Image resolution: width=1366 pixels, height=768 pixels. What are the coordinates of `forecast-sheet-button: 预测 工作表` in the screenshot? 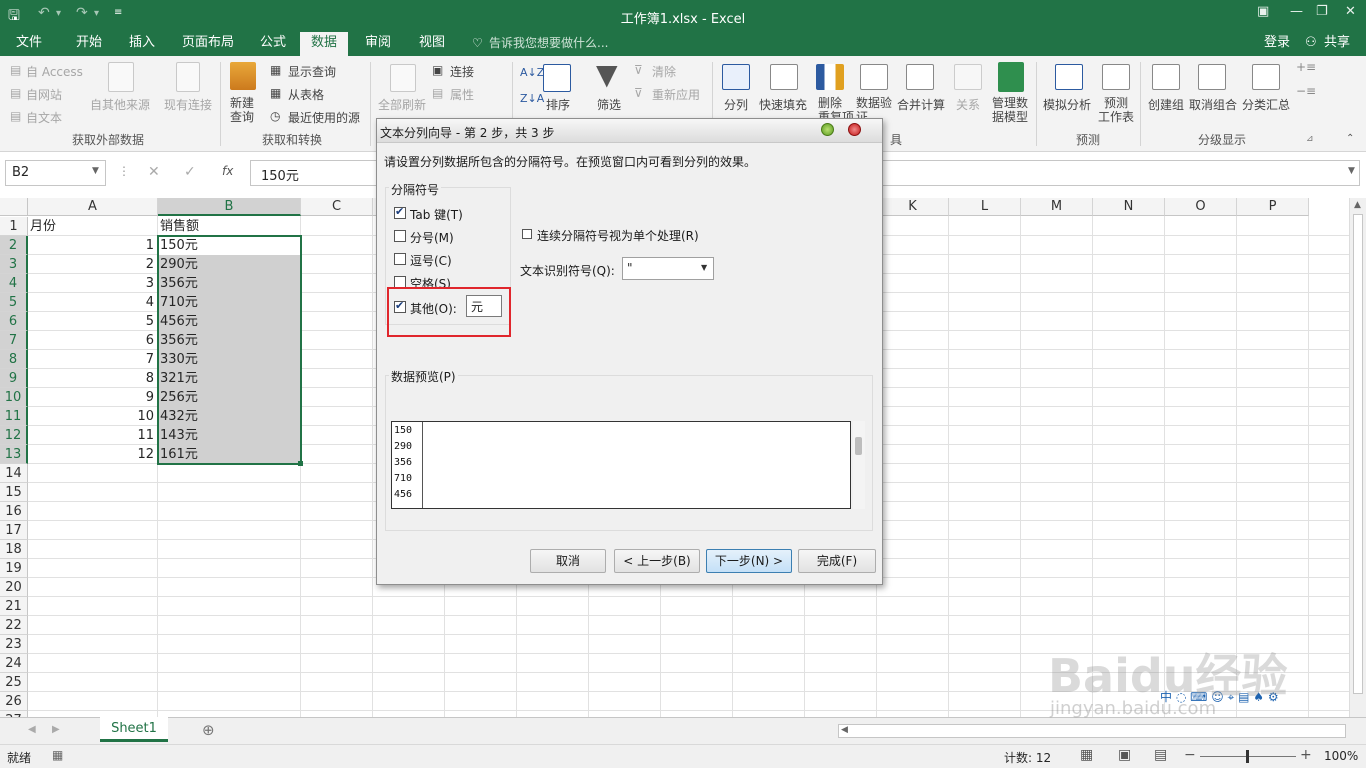 It's located at (1116, 110).